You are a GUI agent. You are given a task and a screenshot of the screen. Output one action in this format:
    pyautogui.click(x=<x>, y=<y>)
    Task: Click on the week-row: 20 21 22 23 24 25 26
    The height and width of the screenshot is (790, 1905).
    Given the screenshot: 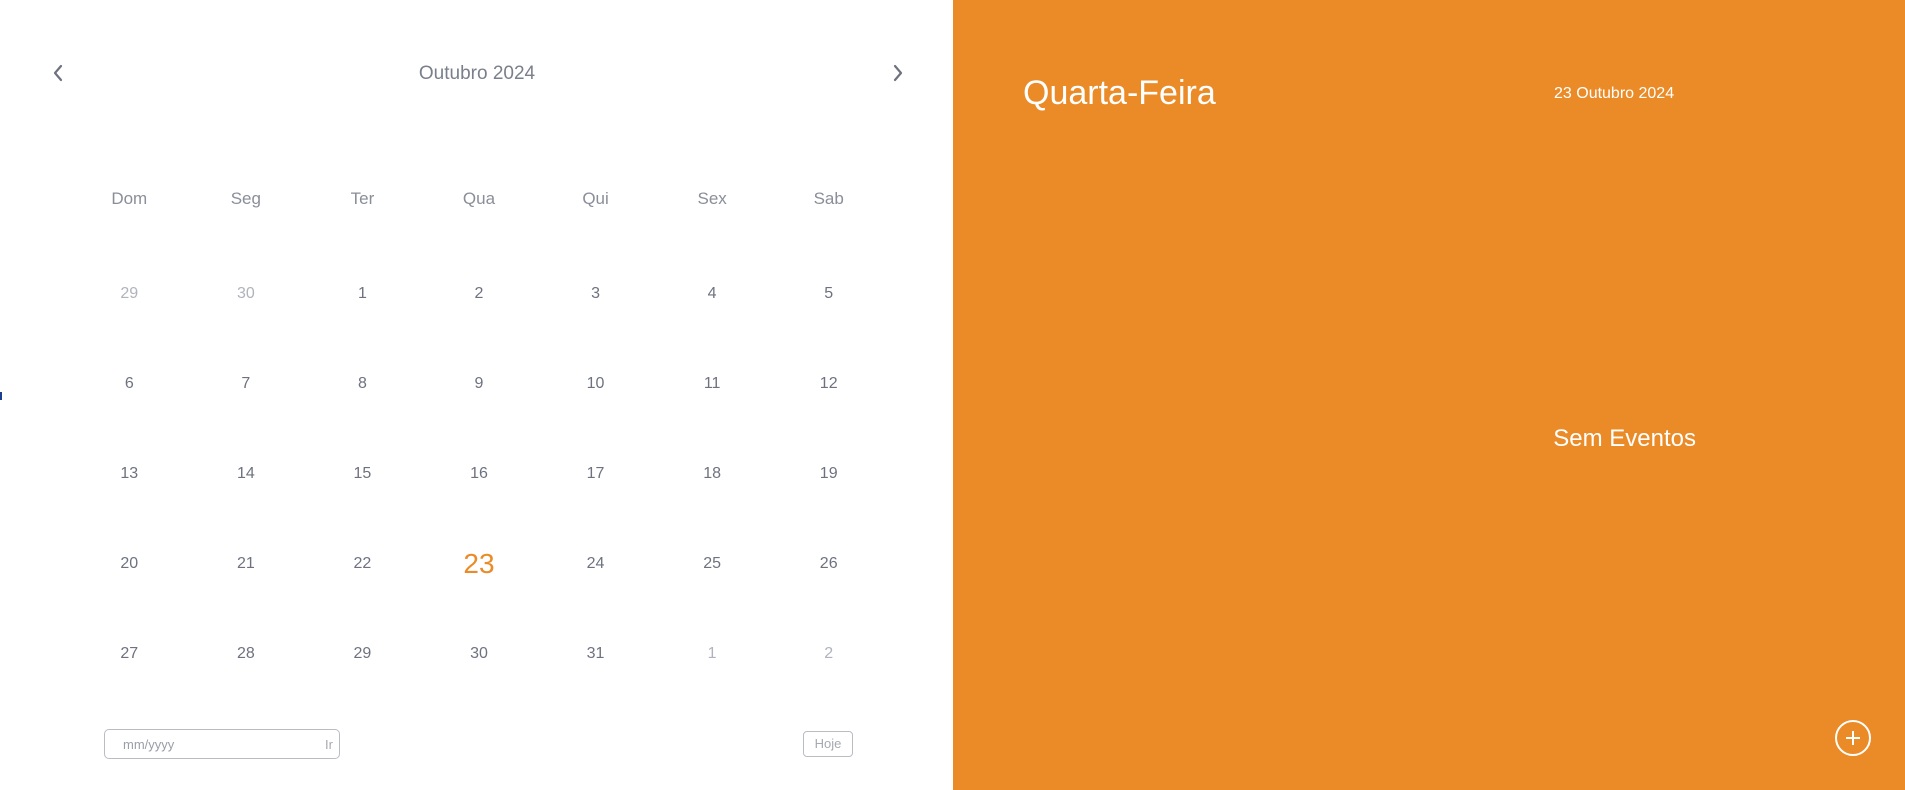 What is the action you would take?
    pyautogui.click(x=479, y=564)
    